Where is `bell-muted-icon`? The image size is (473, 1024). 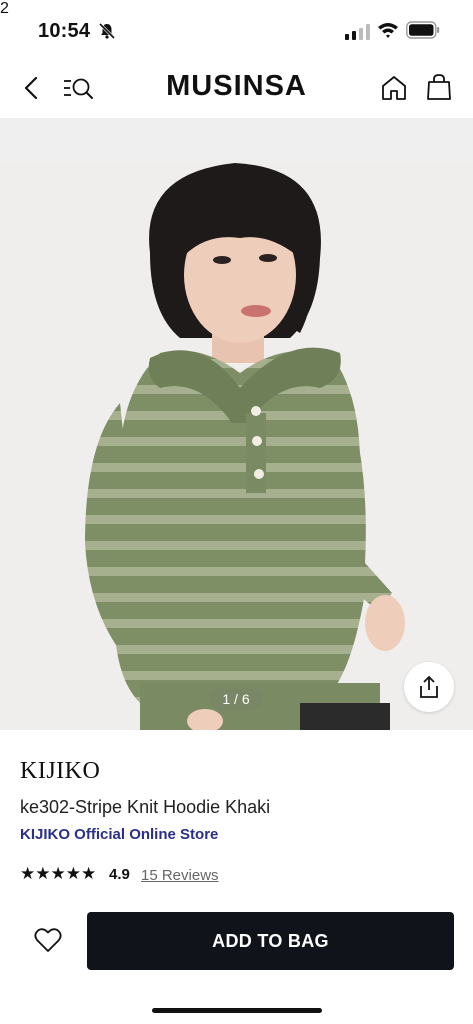
bell-muted-icon is located at coordinates (107, 31).